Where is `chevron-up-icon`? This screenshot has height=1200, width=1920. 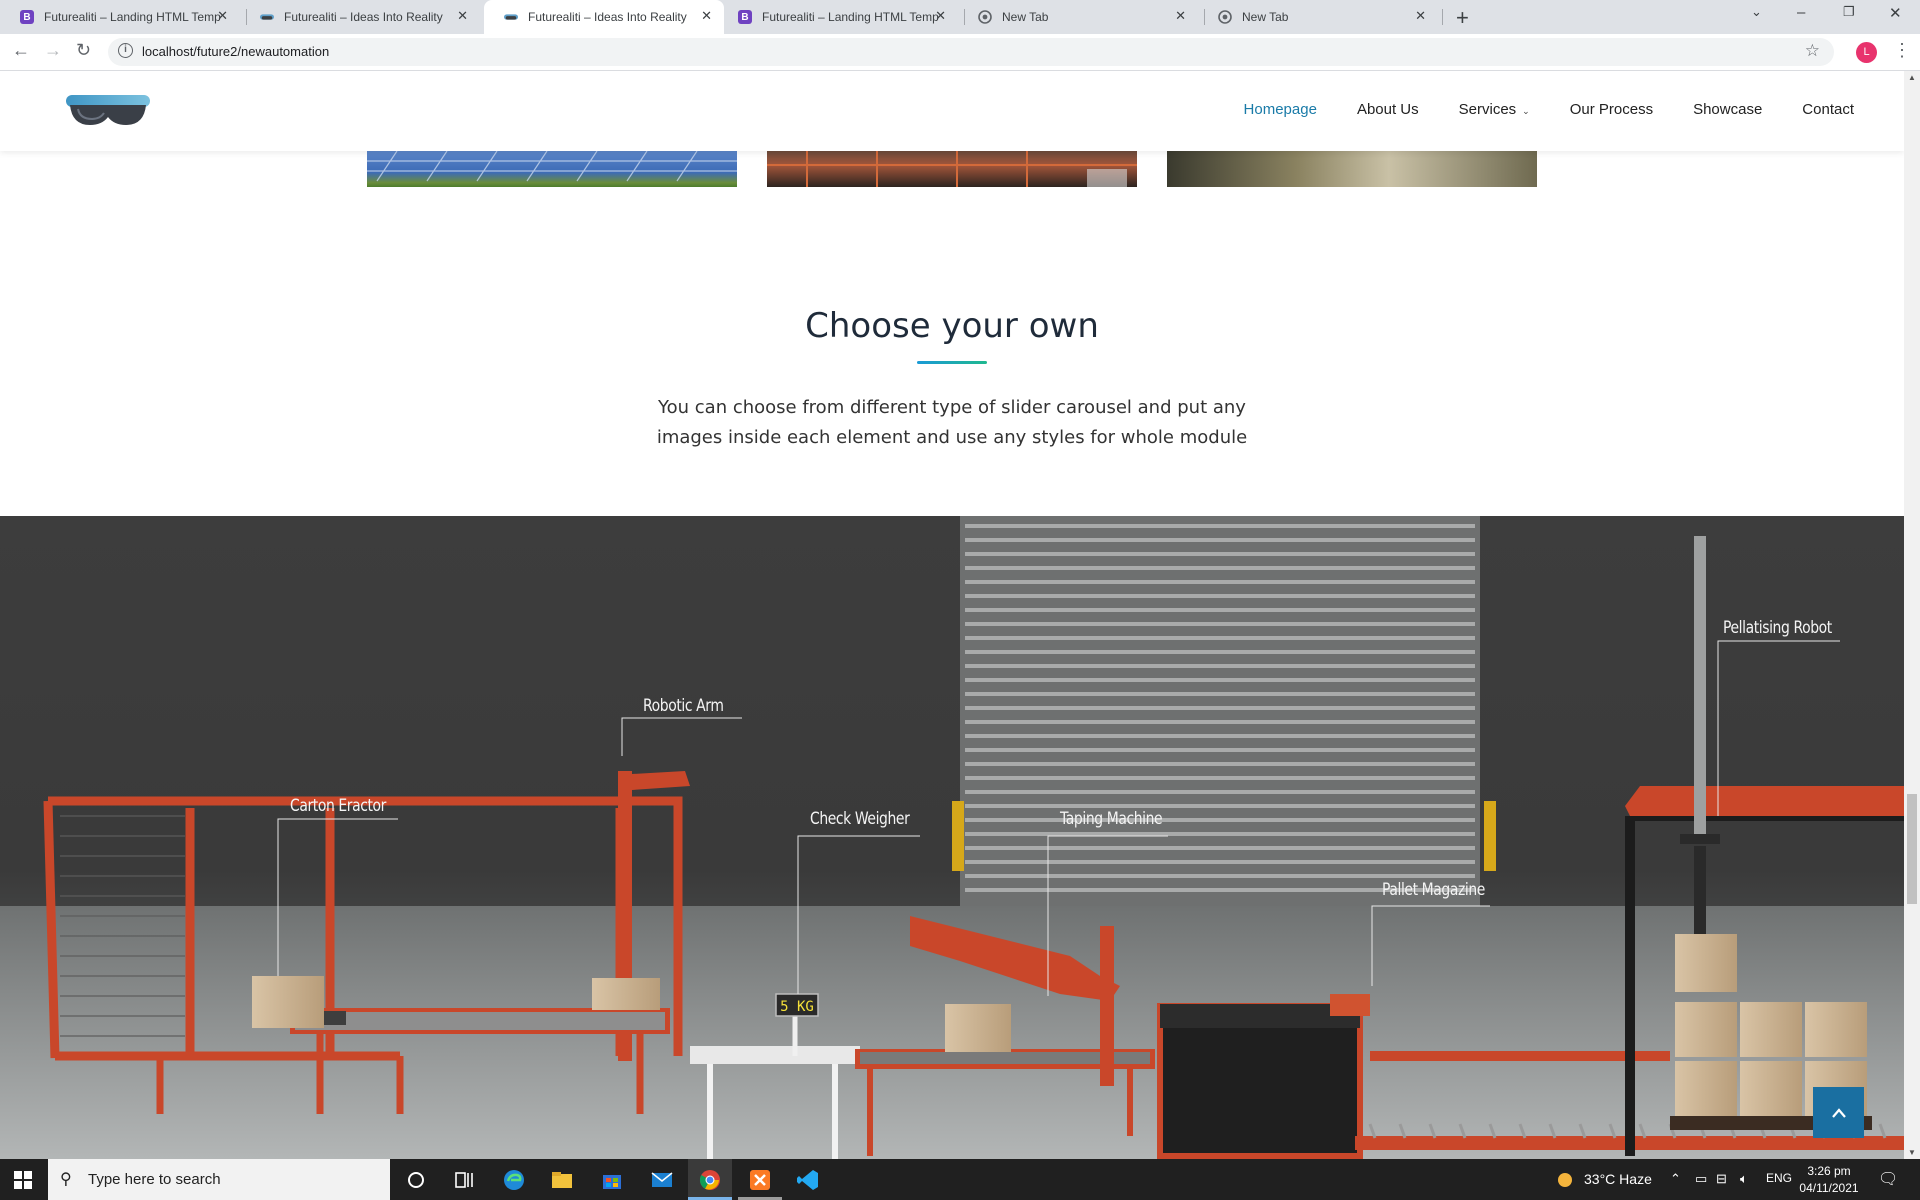 chevron-up-icon is located at coordinates (1838, 1112).